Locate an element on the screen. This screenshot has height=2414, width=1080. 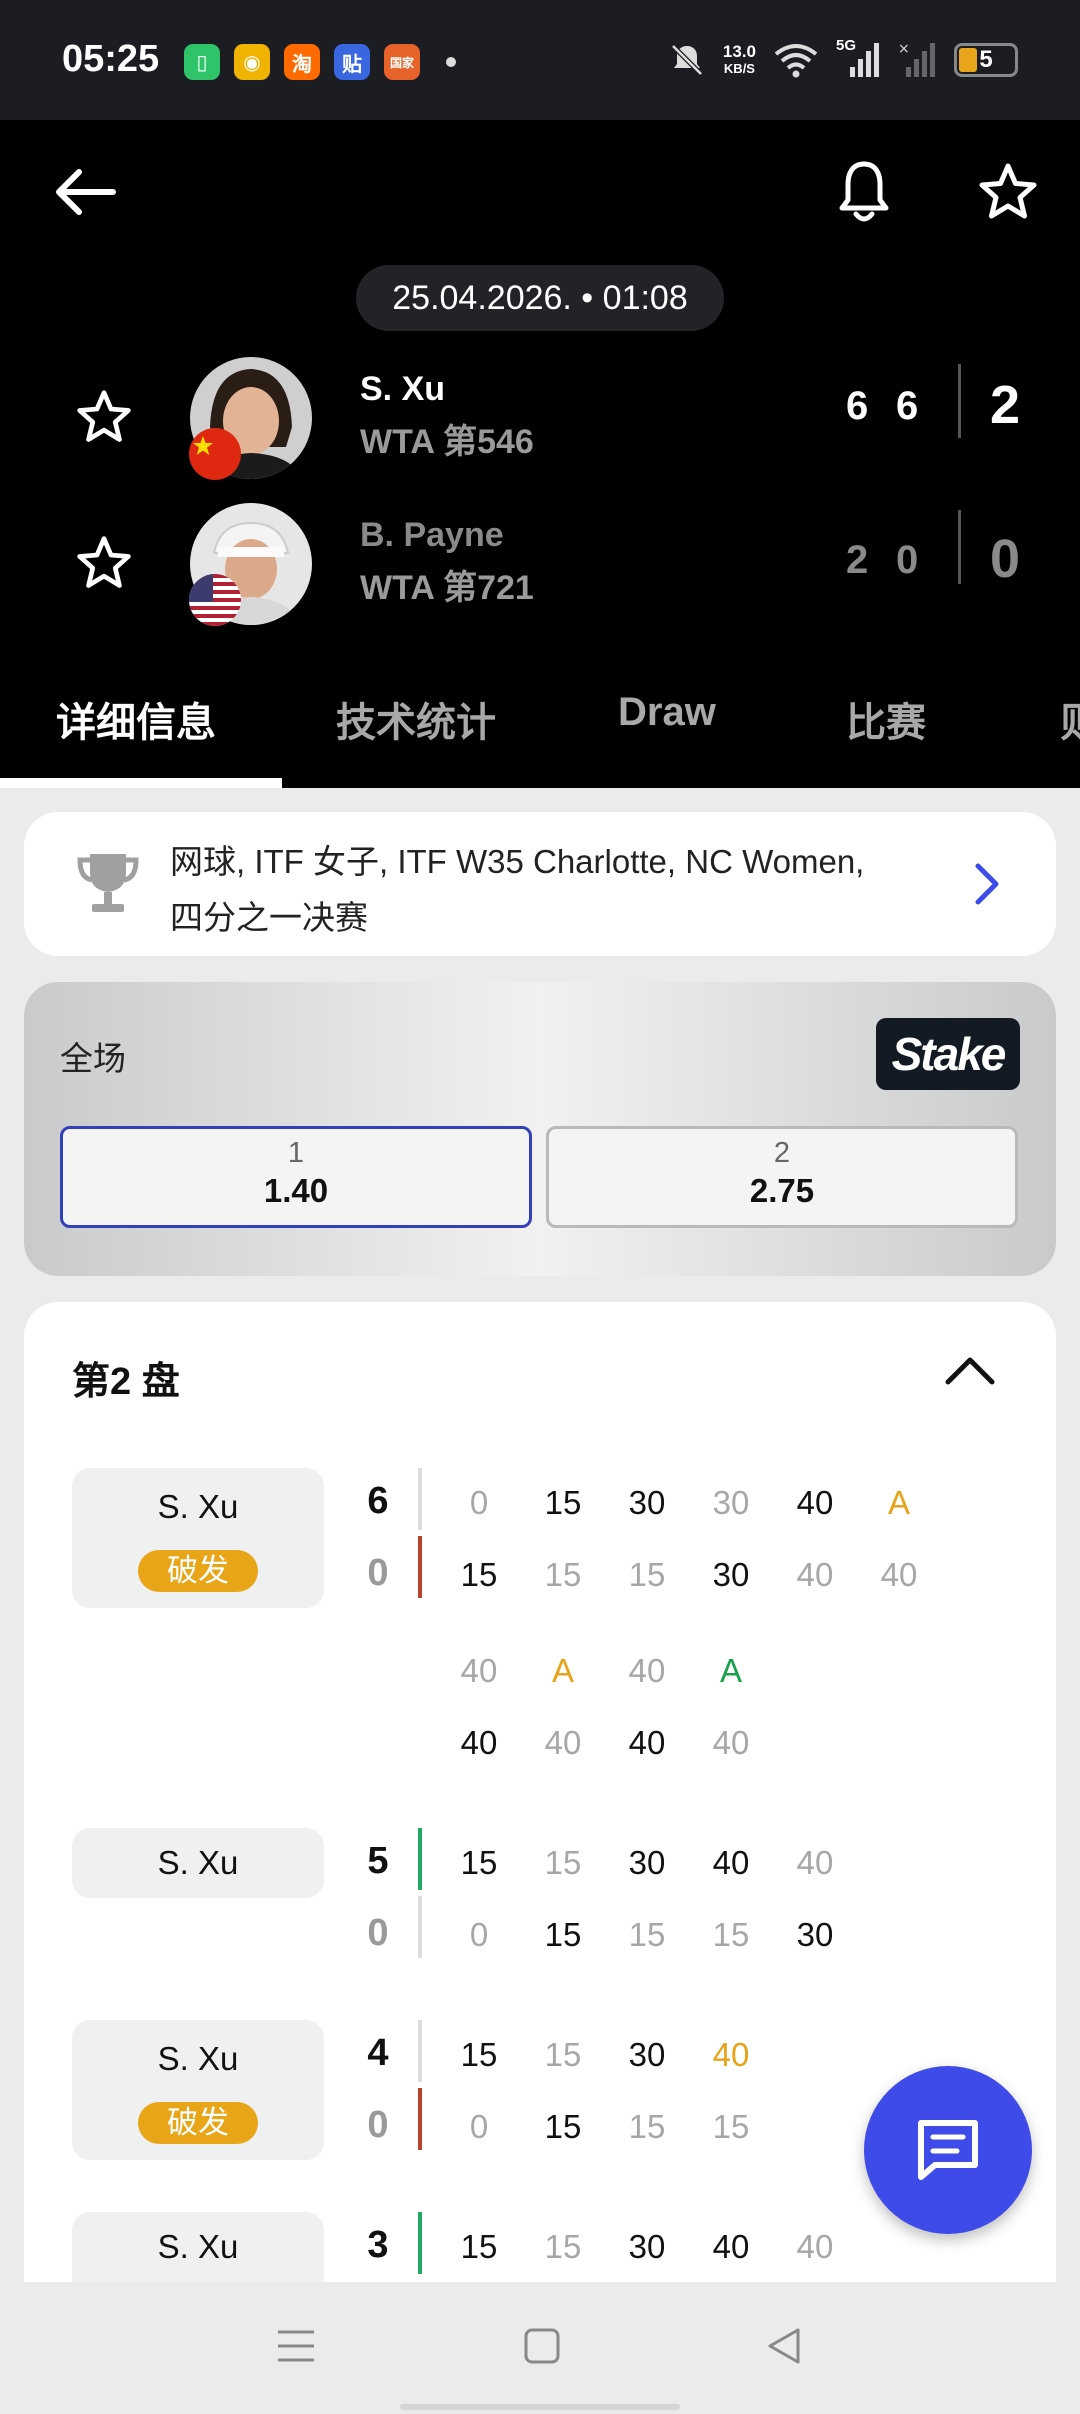
tab-matches: 比赛 is located at coordinates (886, 719).